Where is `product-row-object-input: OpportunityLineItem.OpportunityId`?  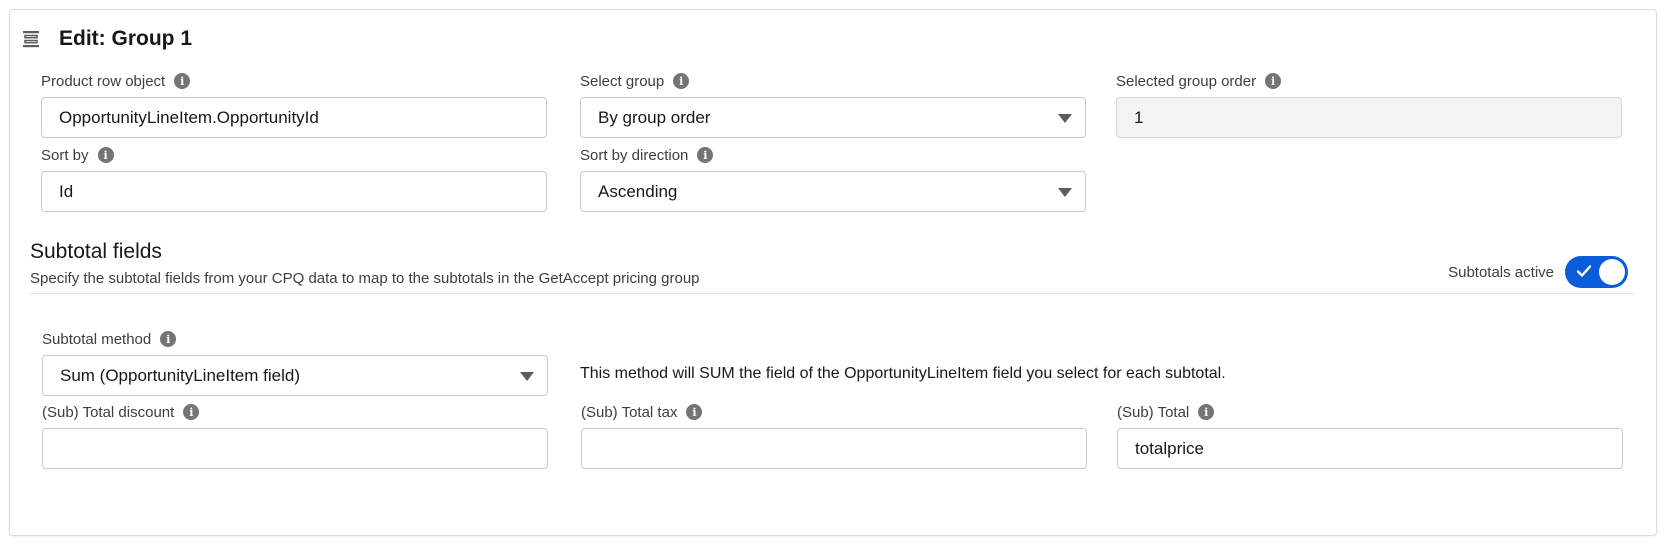
product-row-object-input: OpportunityLineItem.OpportunityId is located at coordinates (294, 117).